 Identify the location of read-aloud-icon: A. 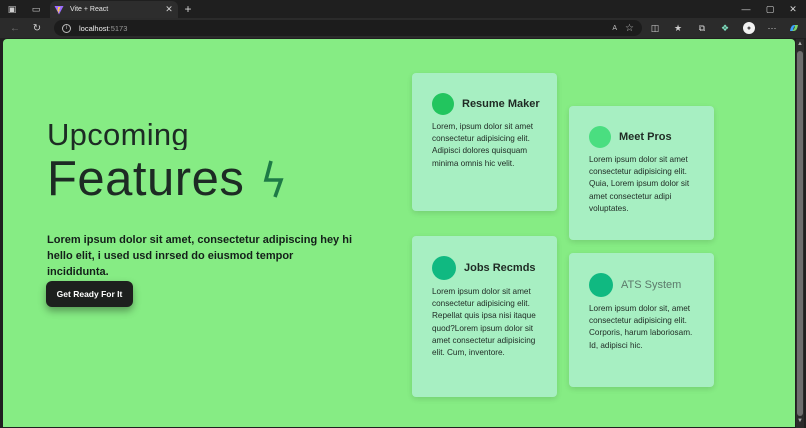
(614, 28).